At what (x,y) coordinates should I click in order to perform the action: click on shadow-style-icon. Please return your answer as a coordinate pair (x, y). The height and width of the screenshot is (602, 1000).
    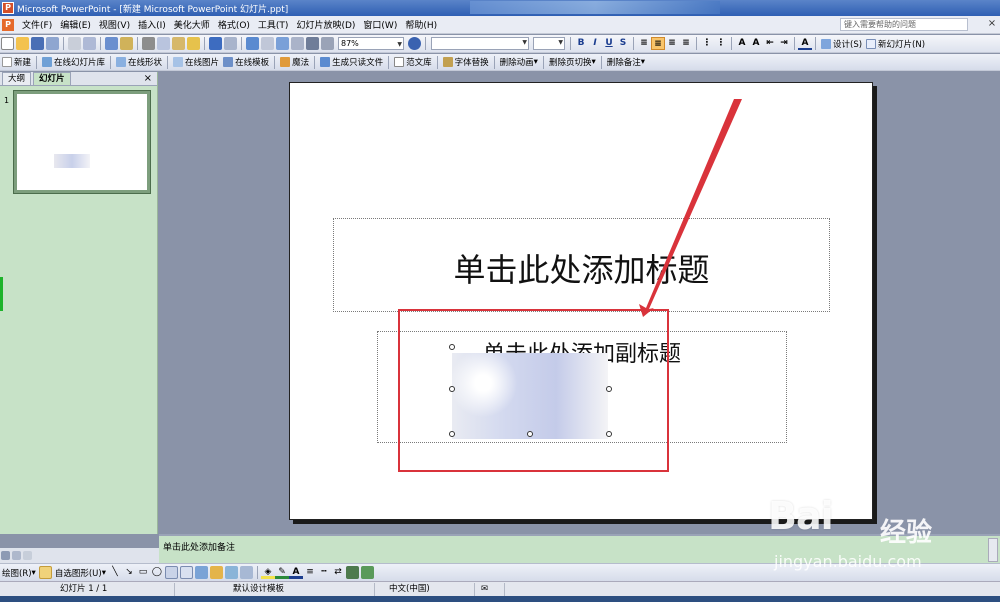
    Looking at the image, I should click on (352, 572).